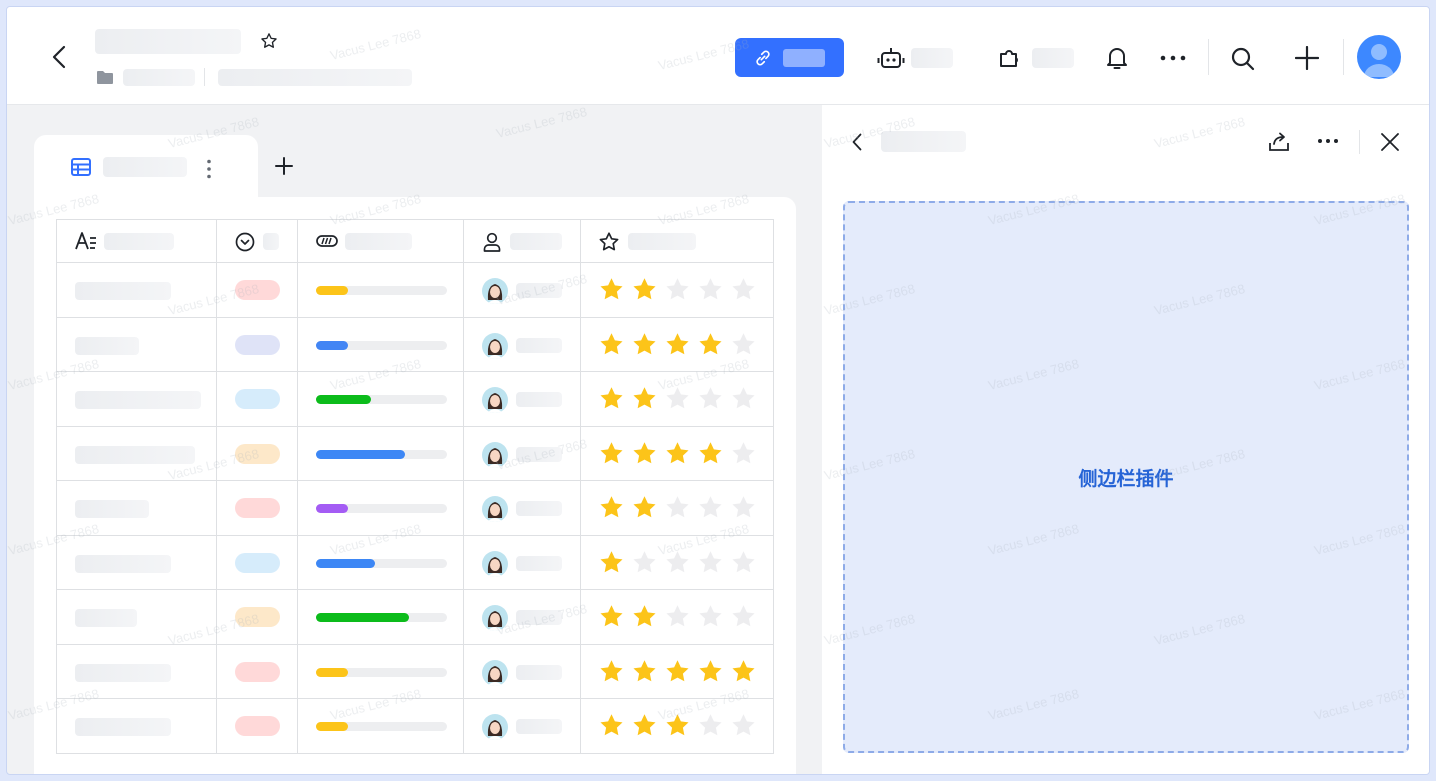 The width and height of the screenshot is (1436, 781). I want to click on plus-icon, so click(1307, 58).